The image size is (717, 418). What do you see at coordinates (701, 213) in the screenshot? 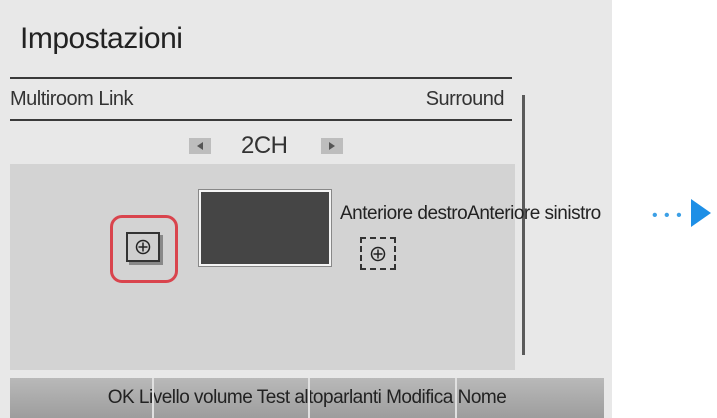
I see `arrow-right-icon` at bounding box center [701, 213].